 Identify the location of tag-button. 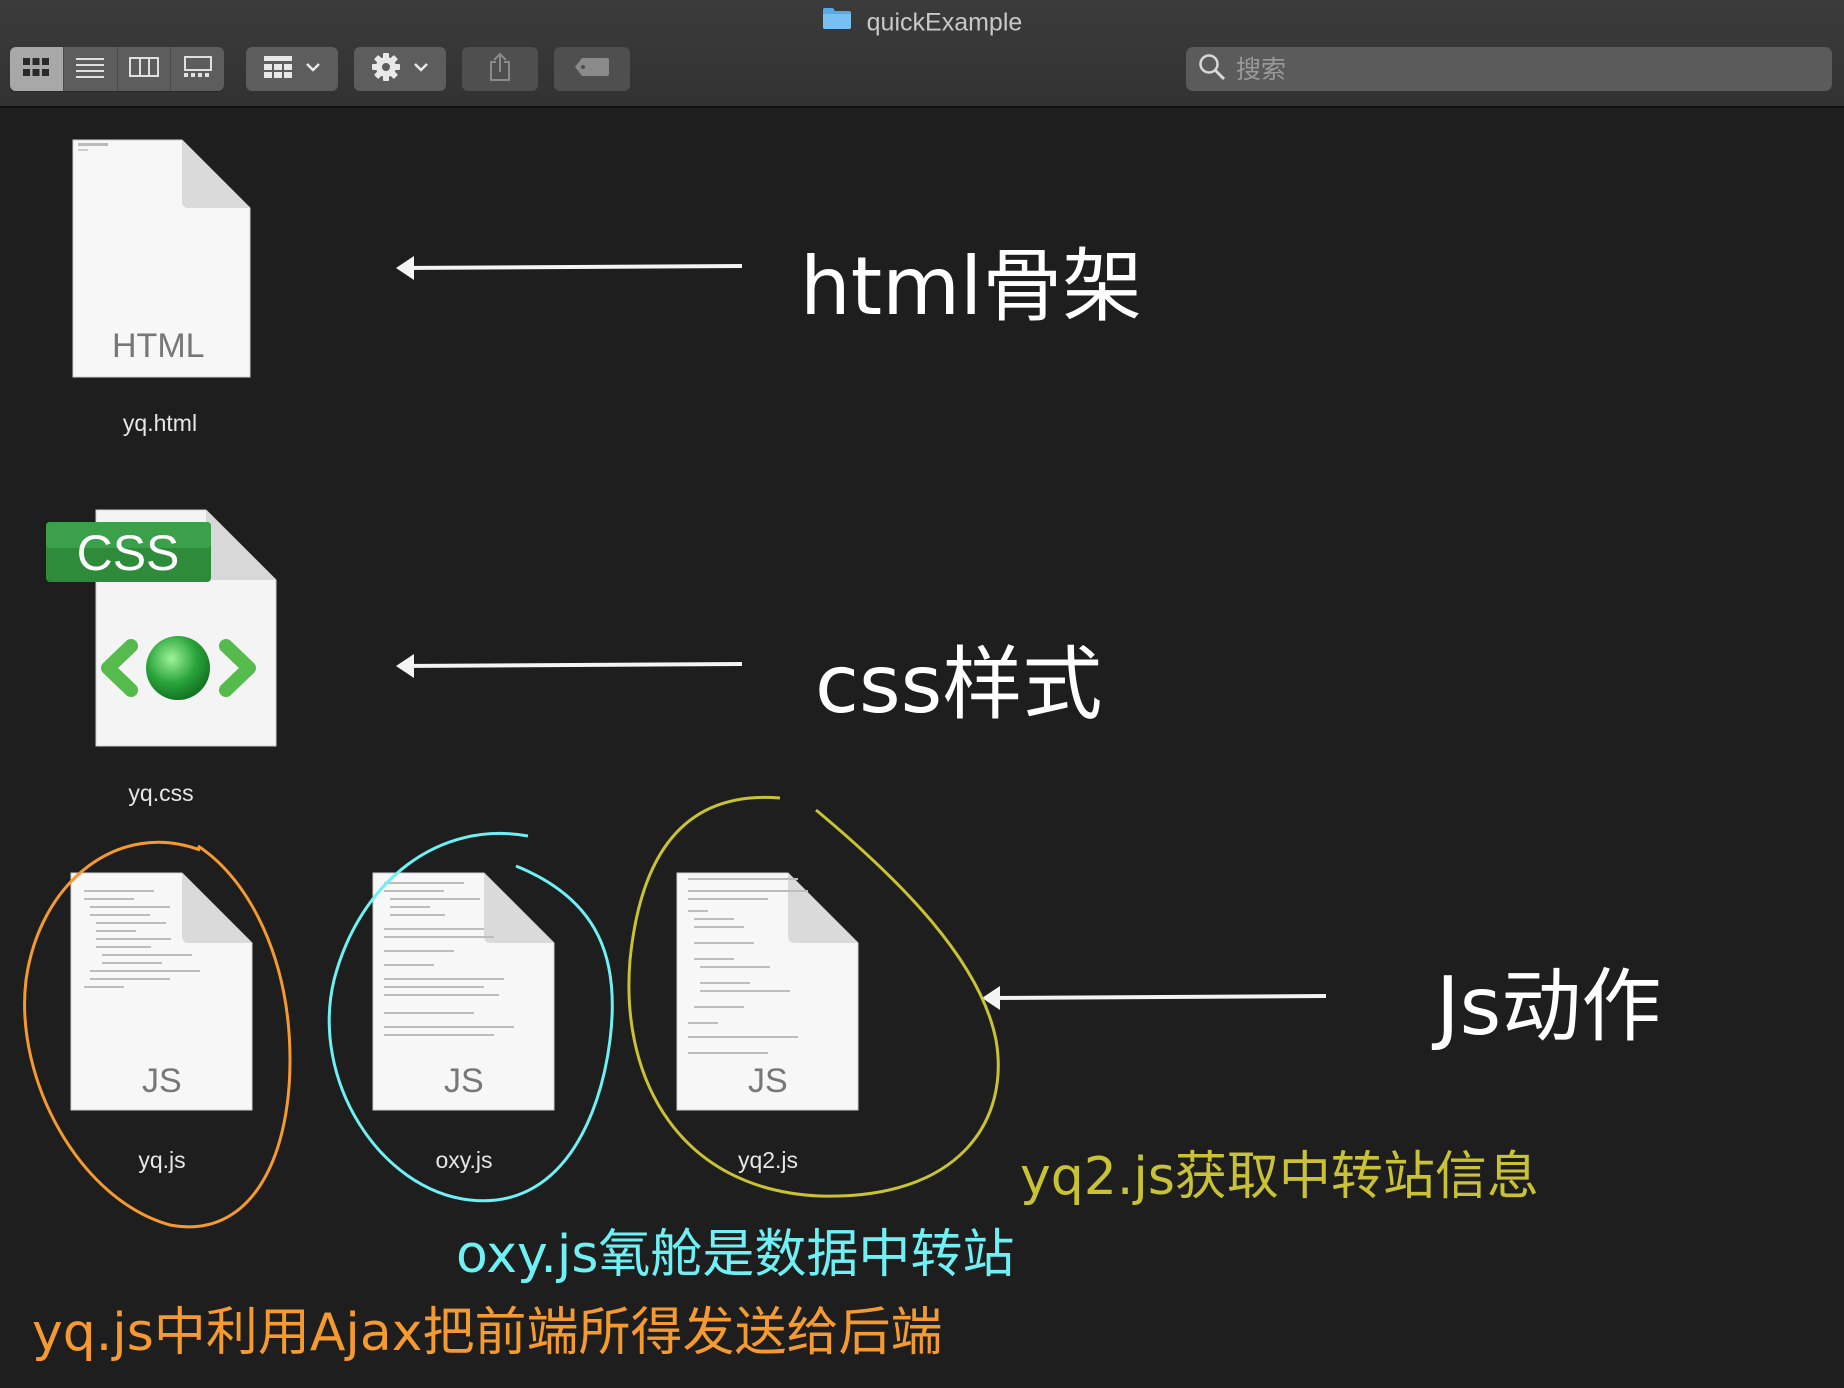
(592, 69).